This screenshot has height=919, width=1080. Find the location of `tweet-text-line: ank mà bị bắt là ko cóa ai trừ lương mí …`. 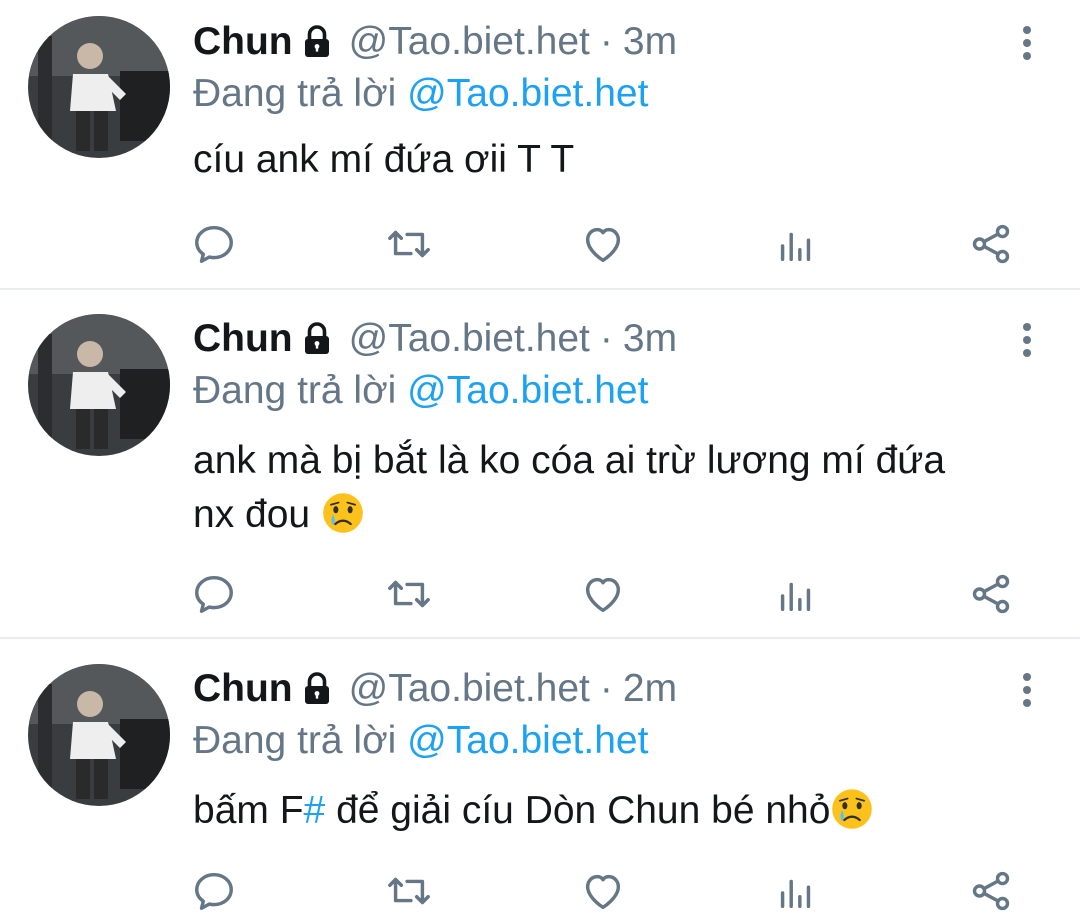

tweet-text-line: ank mà bị bắt là ko cóa ai trừ lương mí … is located at coordinates (569, 460).